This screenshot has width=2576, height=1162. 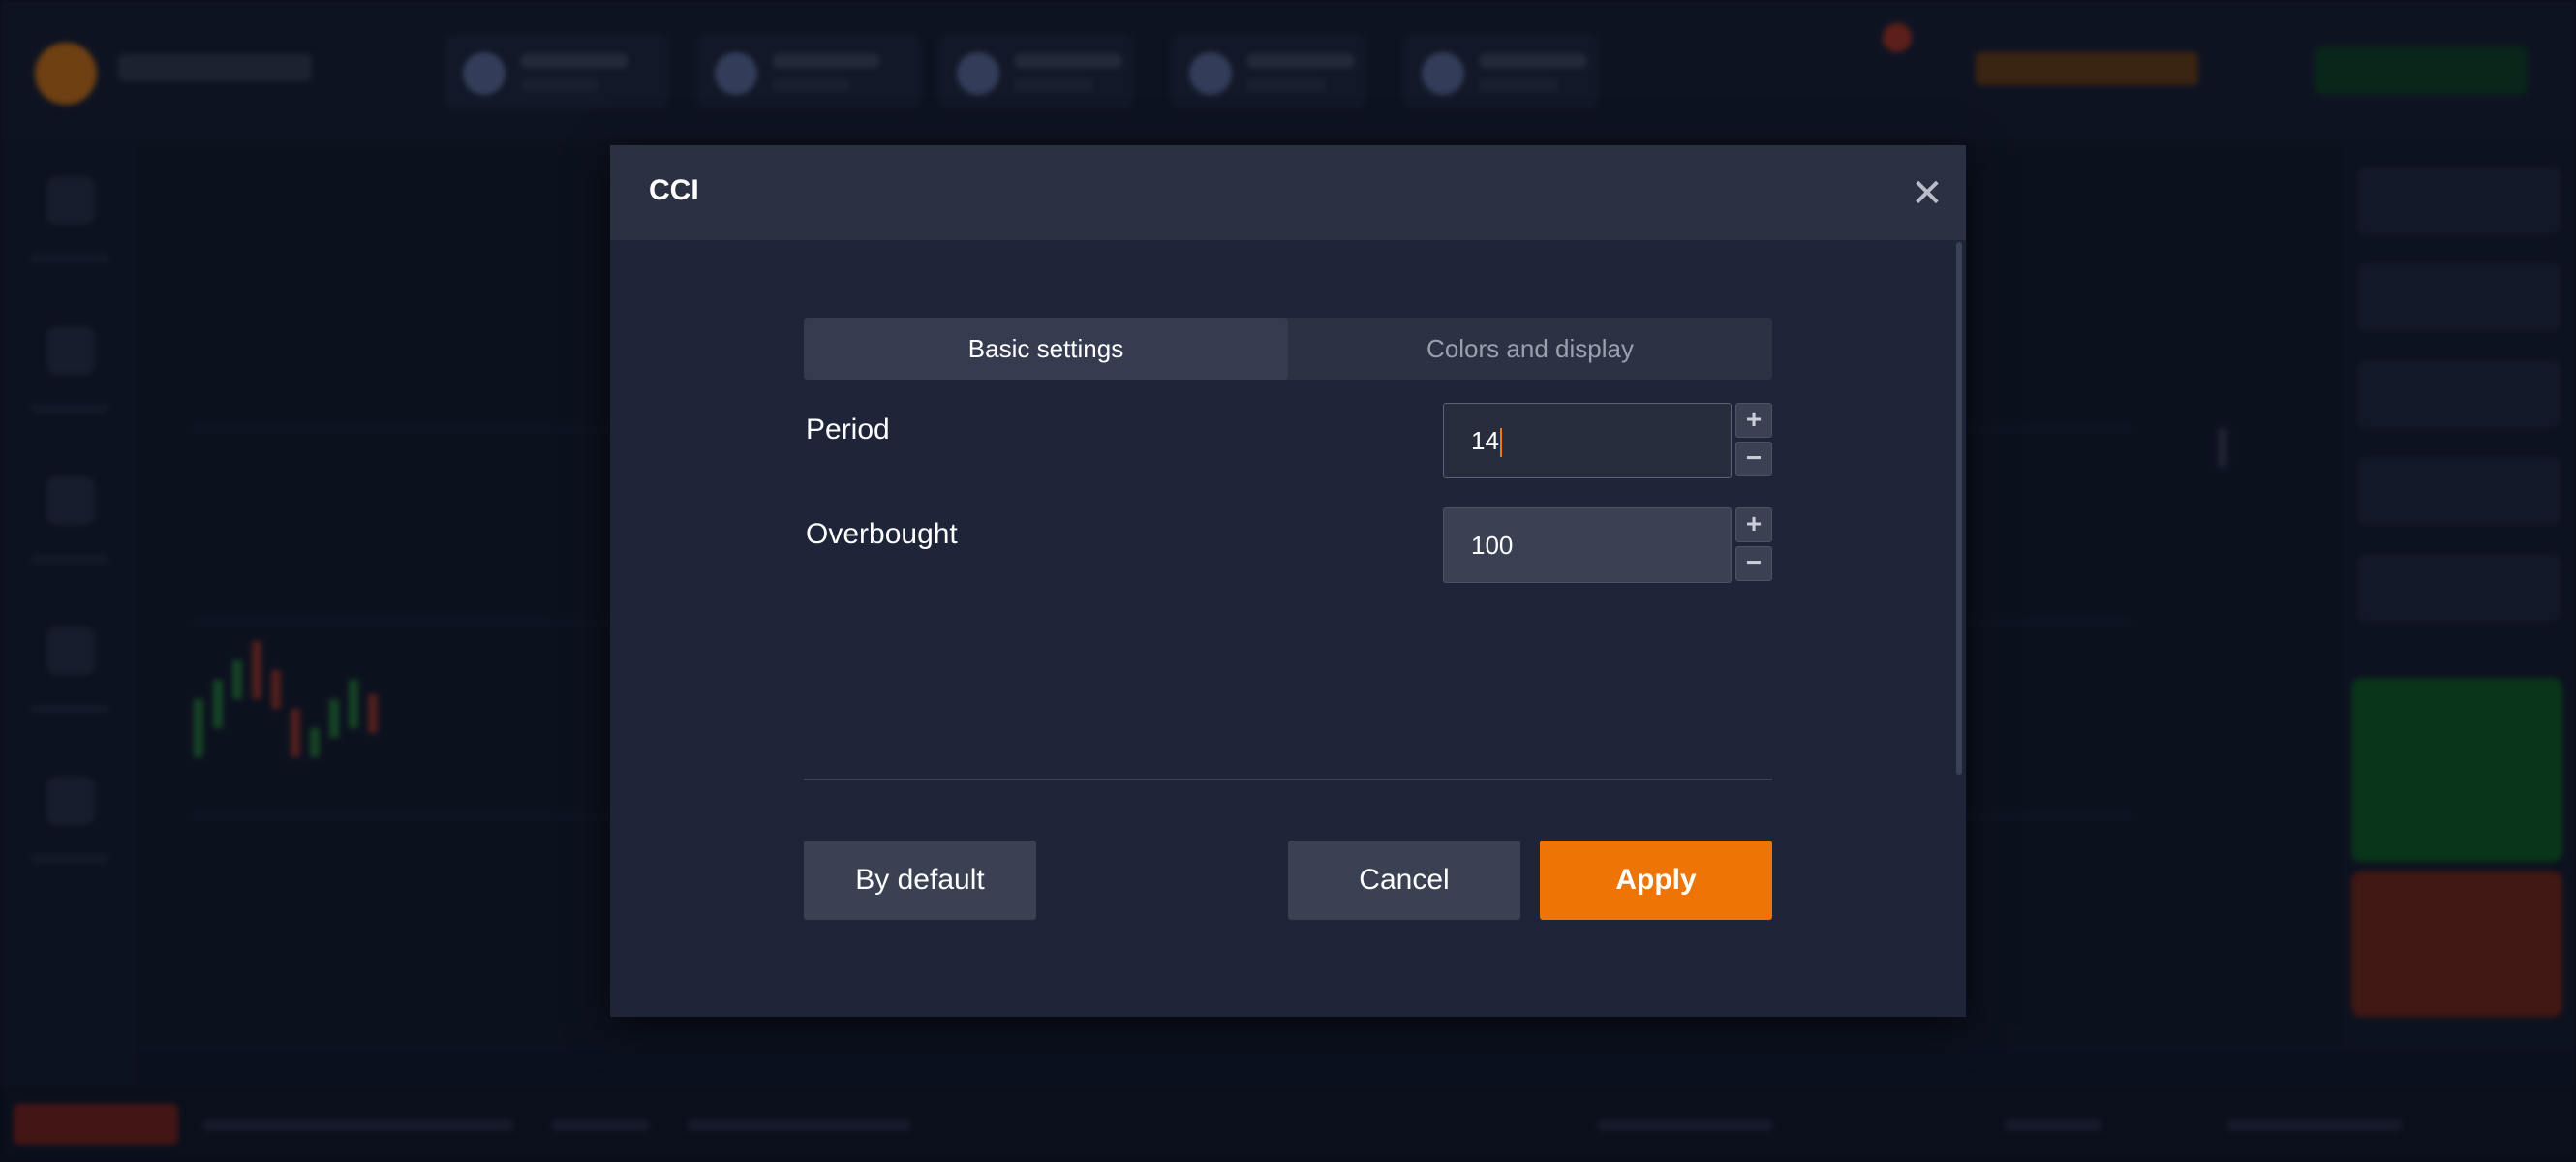 What do you see at coordinates (1500, 443) in the screenshot?
I see `text-caret` at bounding box center [1500, 443].